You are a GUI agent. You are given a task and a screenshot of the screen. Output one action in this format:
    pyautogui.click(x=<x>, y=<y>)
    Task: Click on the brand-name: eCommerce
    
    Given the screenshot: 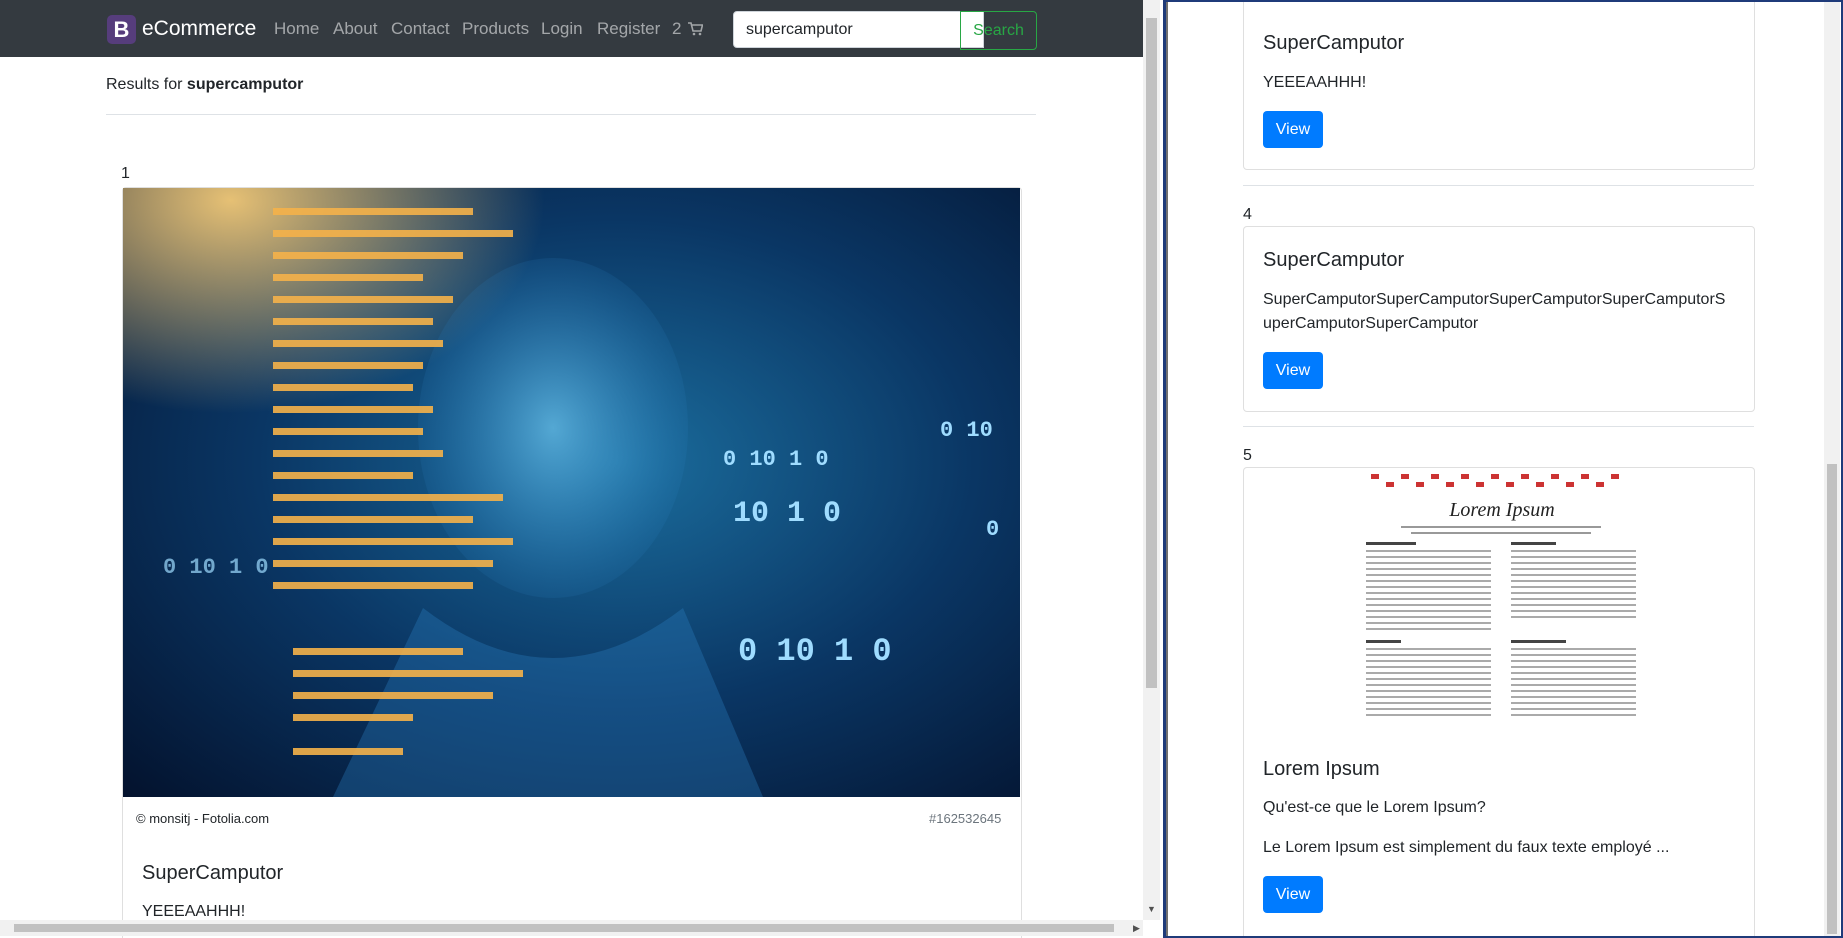 What is the action you would take?
    pyautogui.click(x=199, y=29)
    